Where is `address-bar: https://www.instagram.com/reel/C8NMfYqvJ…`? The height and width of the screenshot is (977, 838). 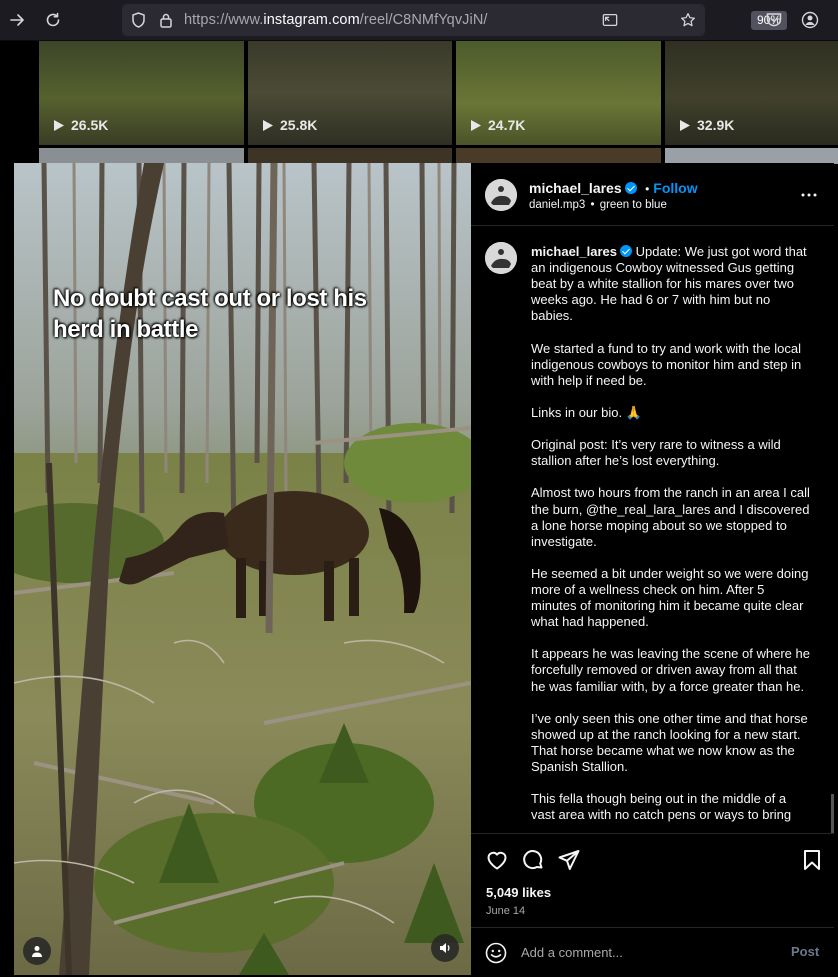
address-bar: https://www.instagram.com/reel/C8NMfYqvJ… is located at coordinates (455, 20).